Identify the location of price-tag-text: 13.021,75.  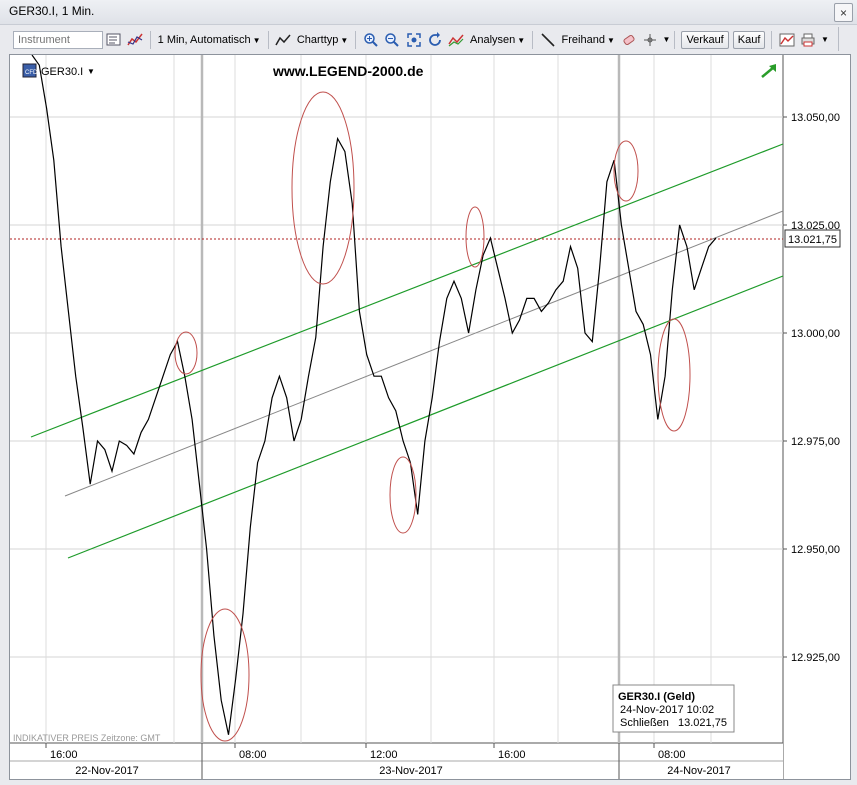
(812, 240).